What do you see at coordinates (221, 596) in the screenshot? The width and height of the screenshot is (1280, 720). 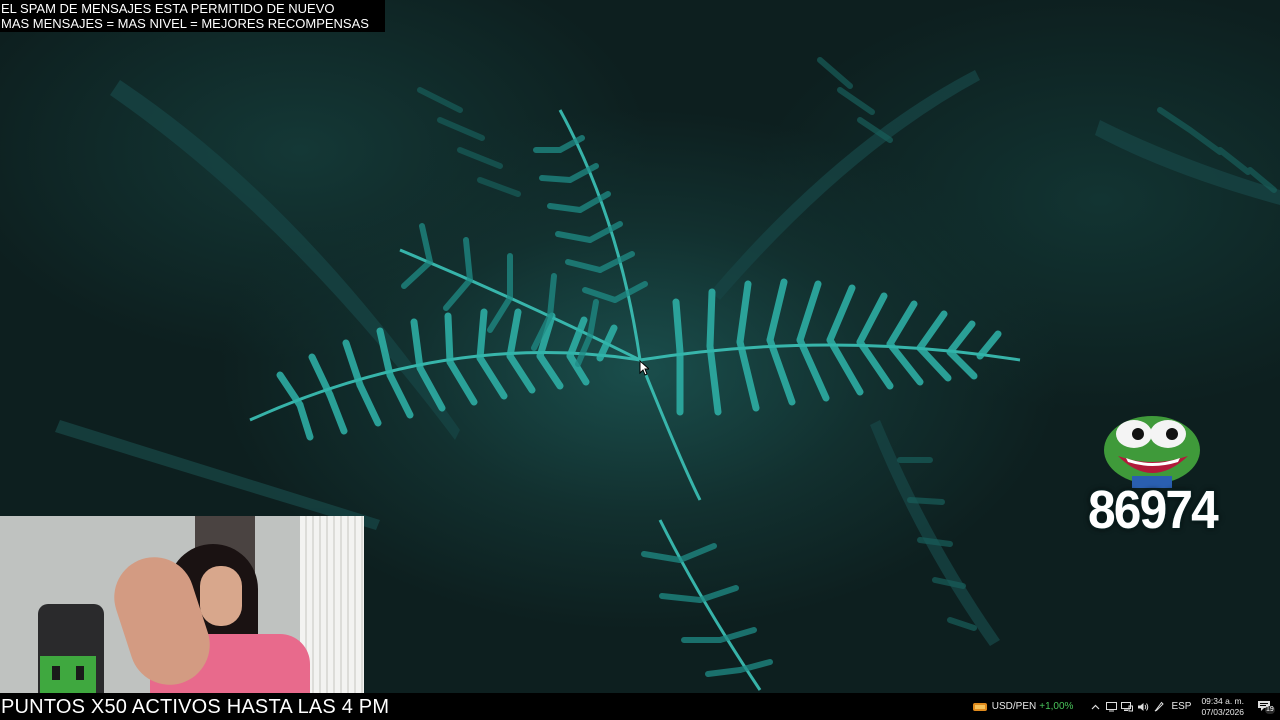 I see `streamer-face` at bounding box center [221, 596].